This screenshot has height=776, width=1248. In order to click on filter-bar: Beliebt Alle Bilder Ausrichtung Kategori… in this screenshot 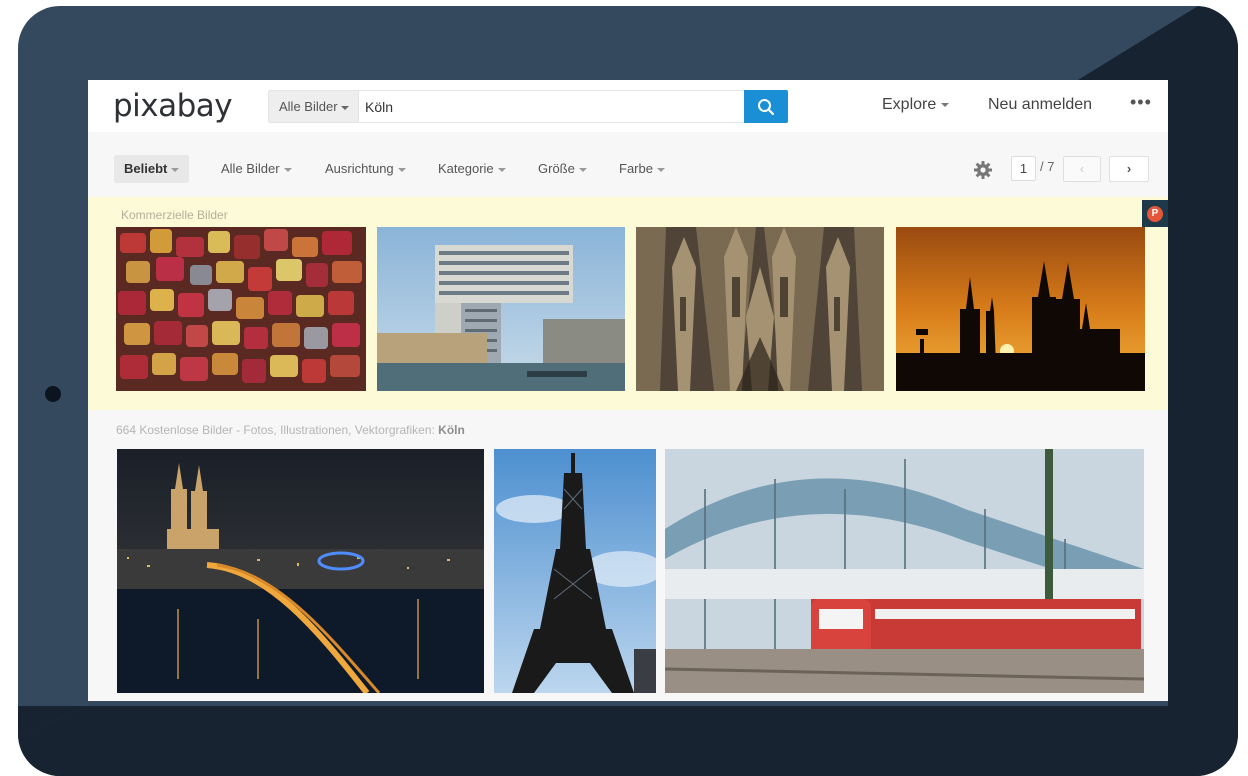, I will do `click(628, 164)`.